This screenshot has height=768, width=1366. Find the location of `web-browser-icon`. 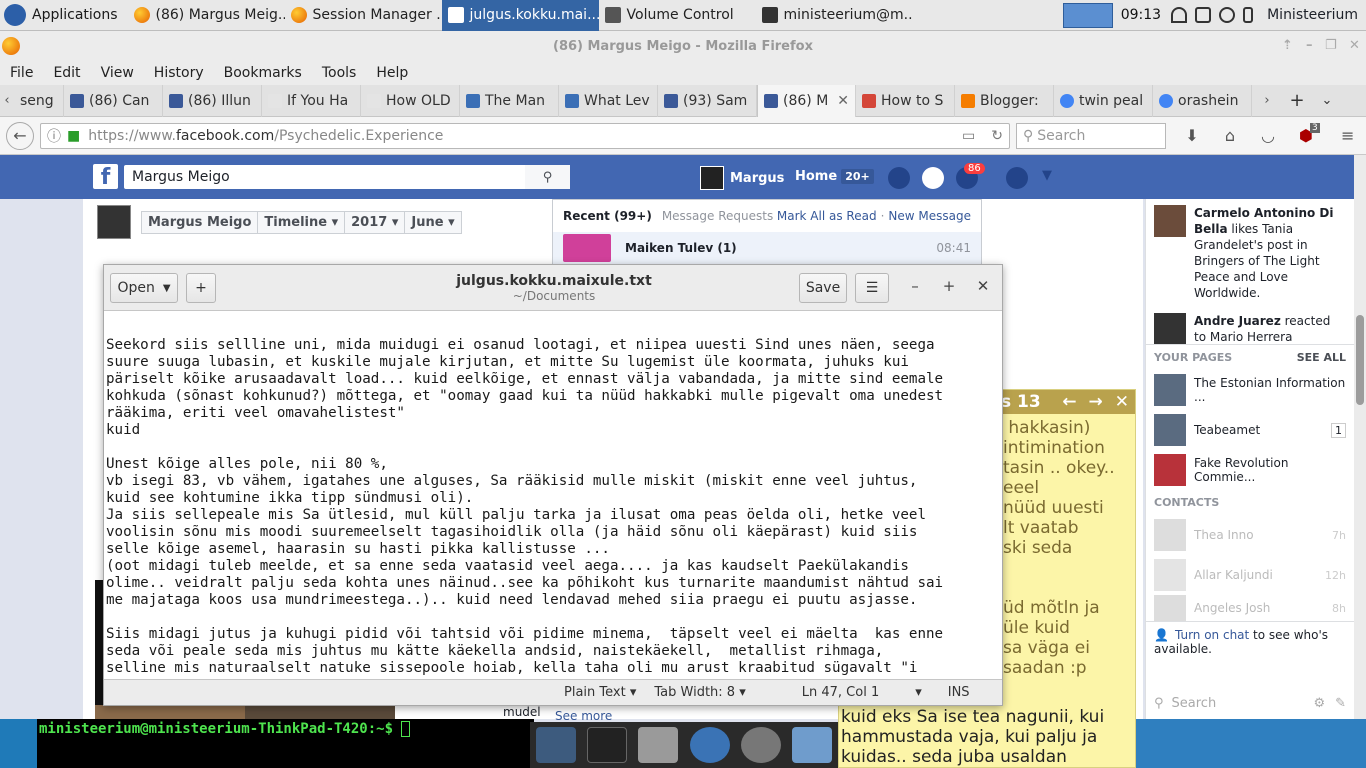

web-browser-icon is located at coordinates (709, 745).